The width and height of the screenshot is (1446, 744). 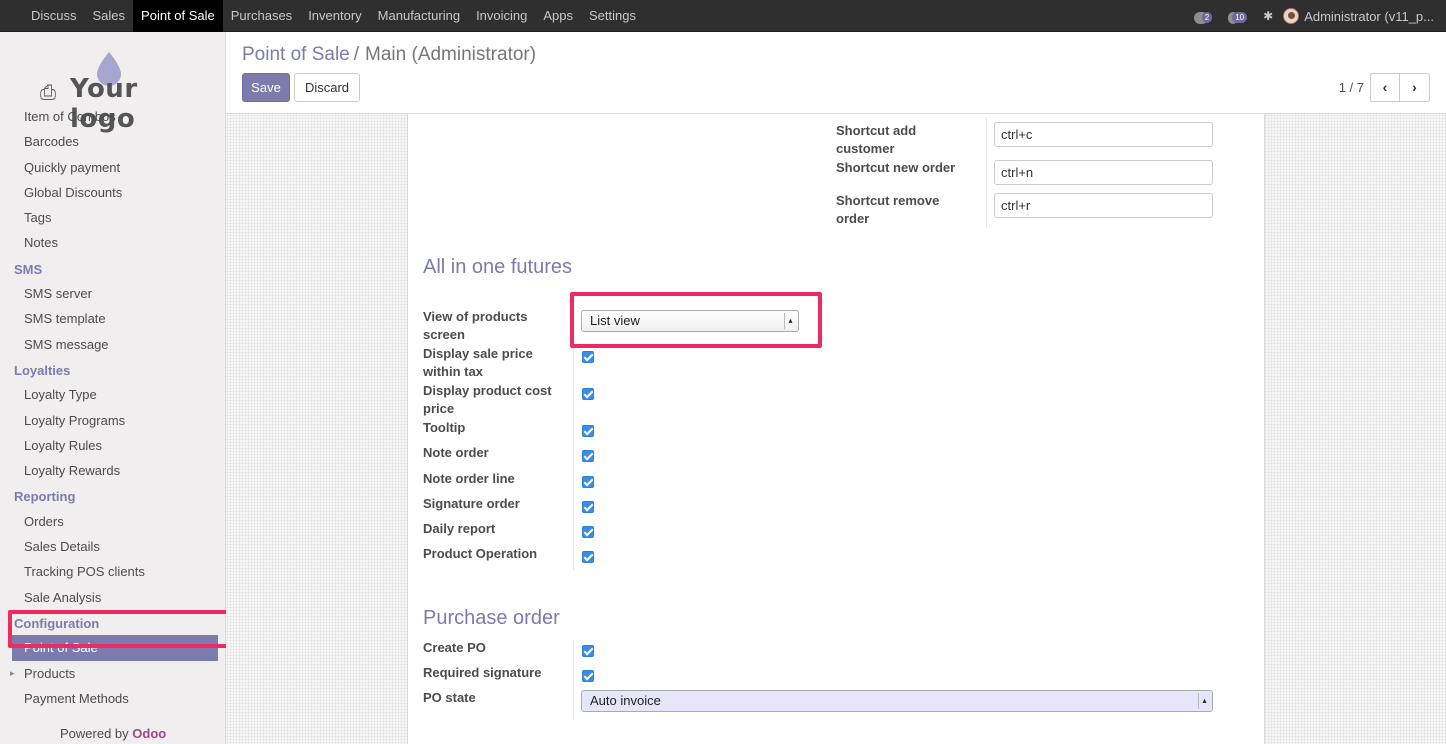 I want to click on messages-icon: 2, so click(x=1205, y=16).